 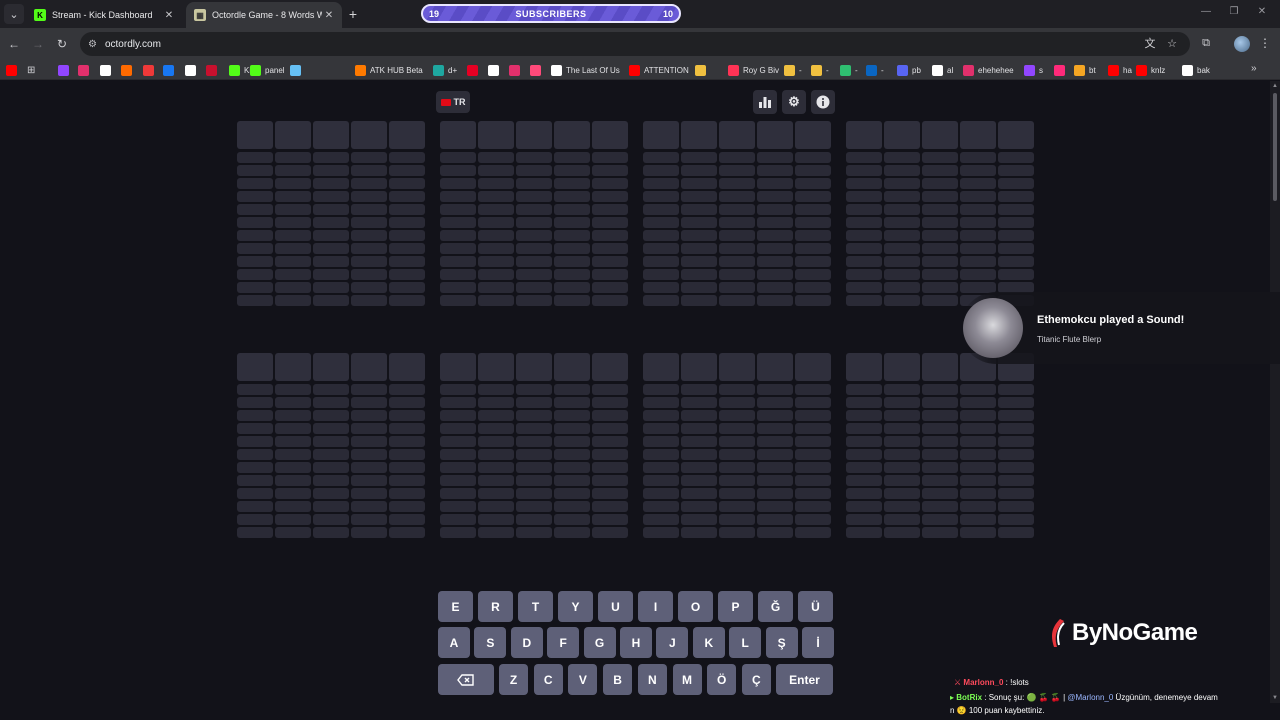 I want to click on browser-menu-icon: ⋮, so click(x=1265, y=43).